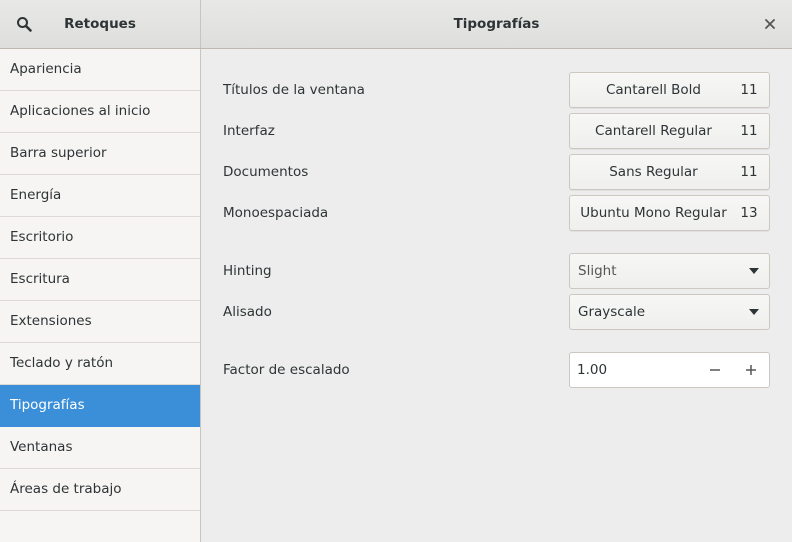 The image size is (792, 542). What do you see at coordinates (653, 213) in the screenshot?
I see `monospace-font-name: Ubuntu Mono Regular` at bounding box center [653, 213].